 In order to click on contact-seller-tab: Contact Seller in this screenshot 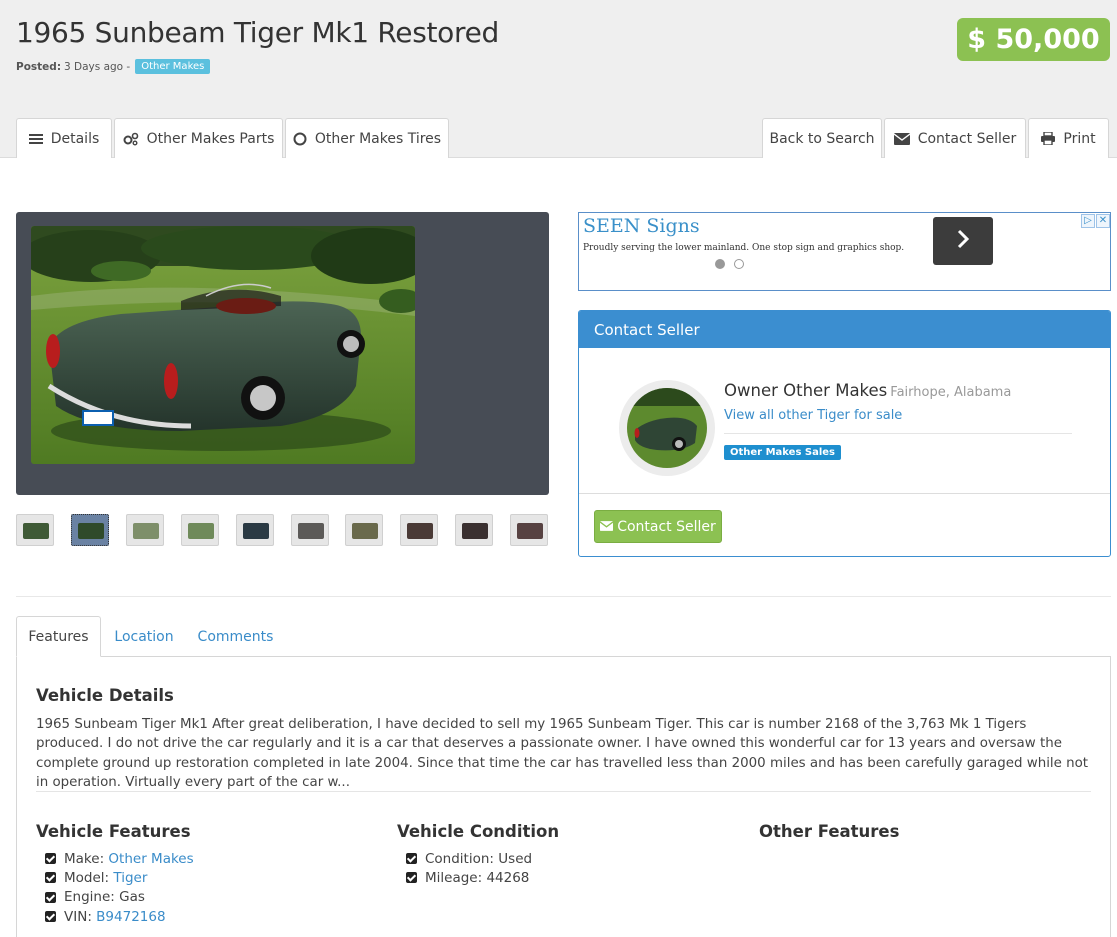, I will do `click(955, 138)`.